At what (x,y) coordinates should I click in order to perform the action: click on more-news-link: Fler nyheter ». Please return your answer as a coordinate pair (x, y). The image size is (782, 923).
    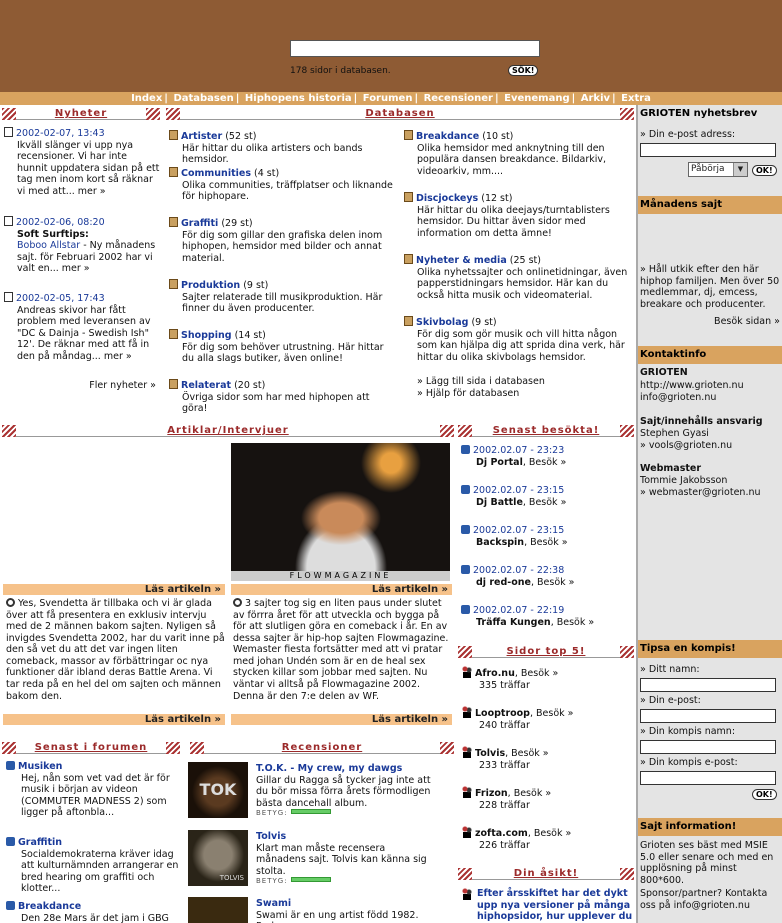
    Looking at the image, I should click on (108, 386).